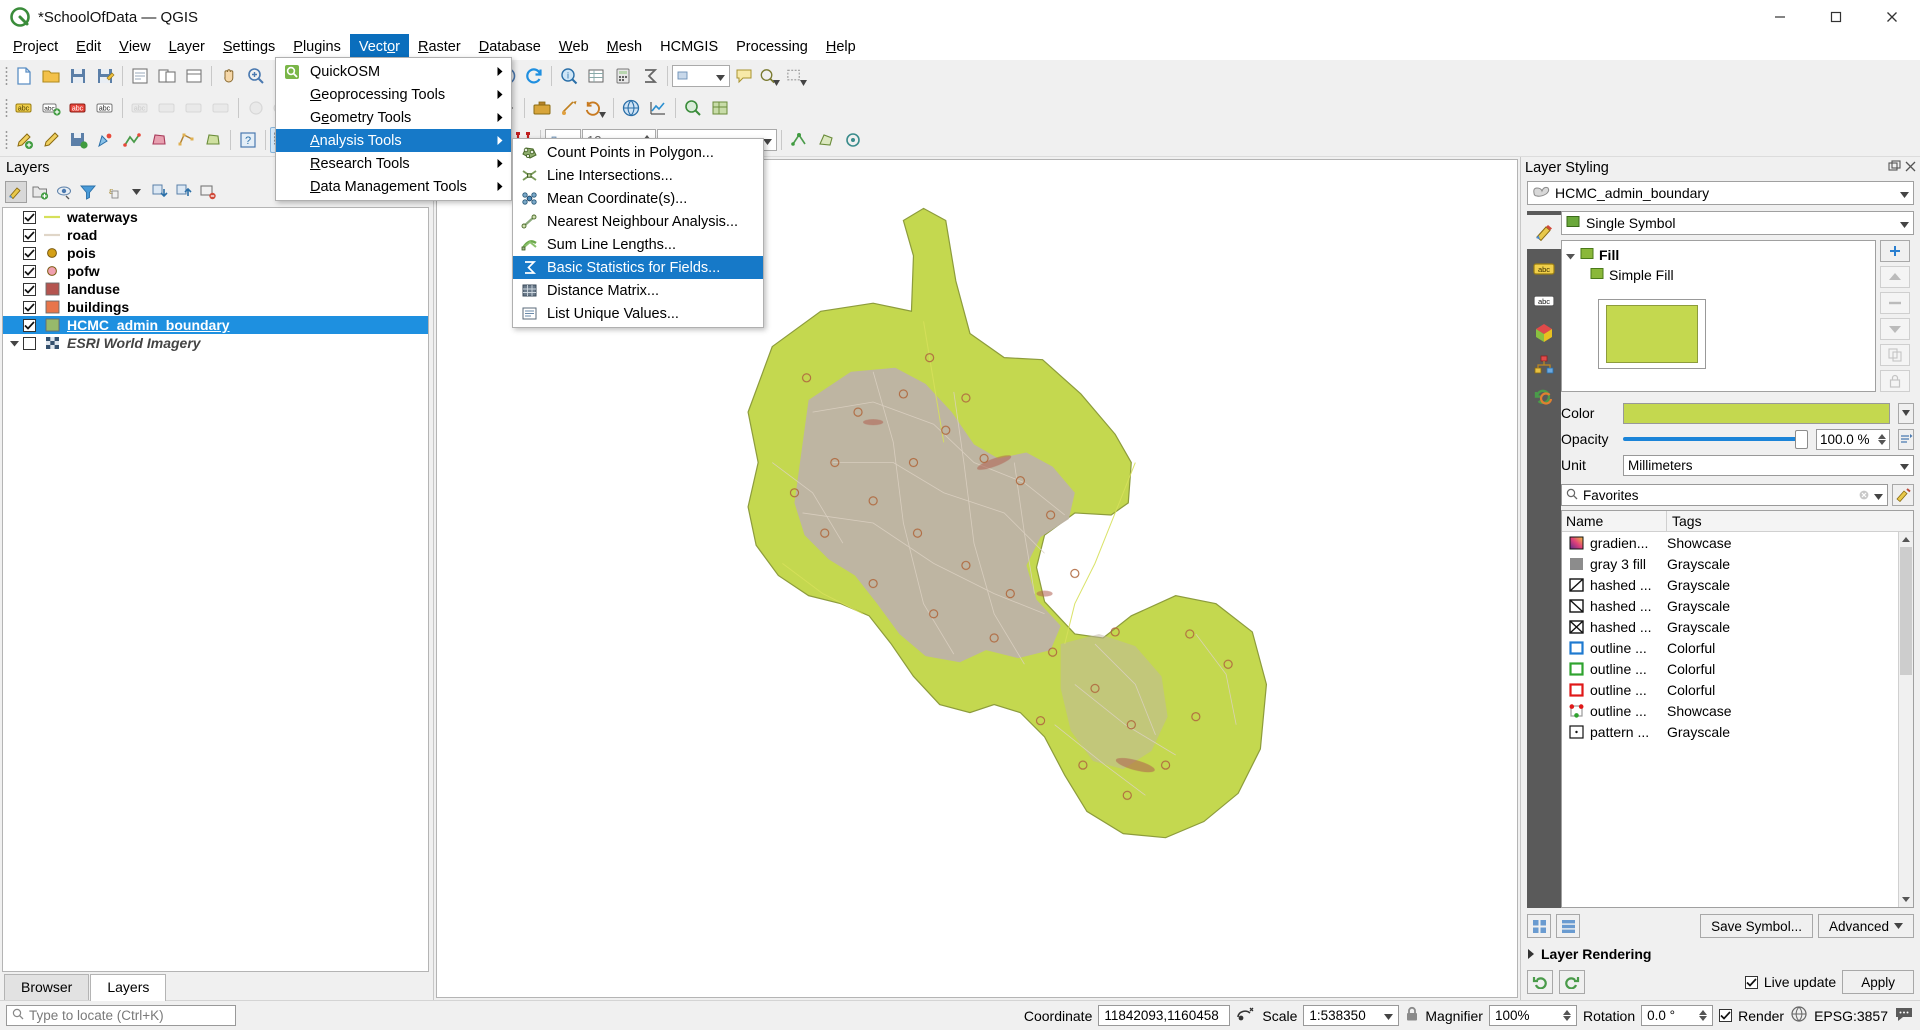 This screenshot has width=1920, height=1030. What do you see at coordinates (569, 76) in the screenshot?
I see `identify-features-button: i` at bounding box center [569, 76].